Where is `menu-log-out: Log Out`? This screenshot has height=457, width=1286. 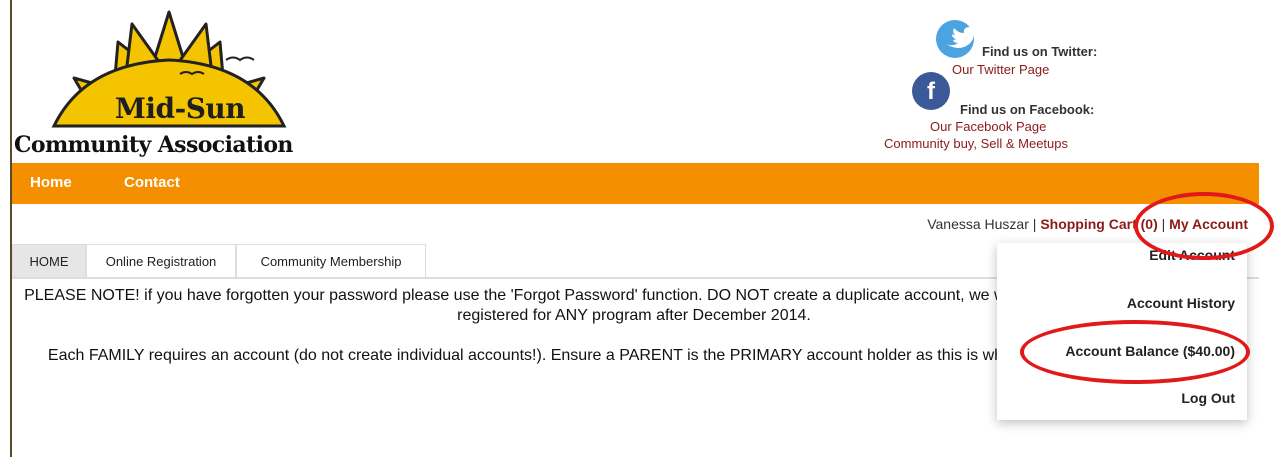 menu-log-out: Log Out is located at coordinates (1208, 398).